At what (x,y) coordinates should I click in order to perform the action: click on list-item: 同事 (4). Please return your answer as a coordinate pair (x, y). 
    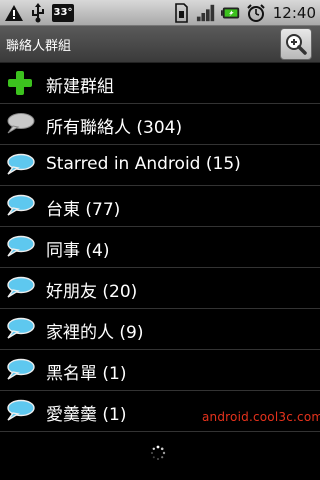
    Looking at the image, I should click on (160, 247).